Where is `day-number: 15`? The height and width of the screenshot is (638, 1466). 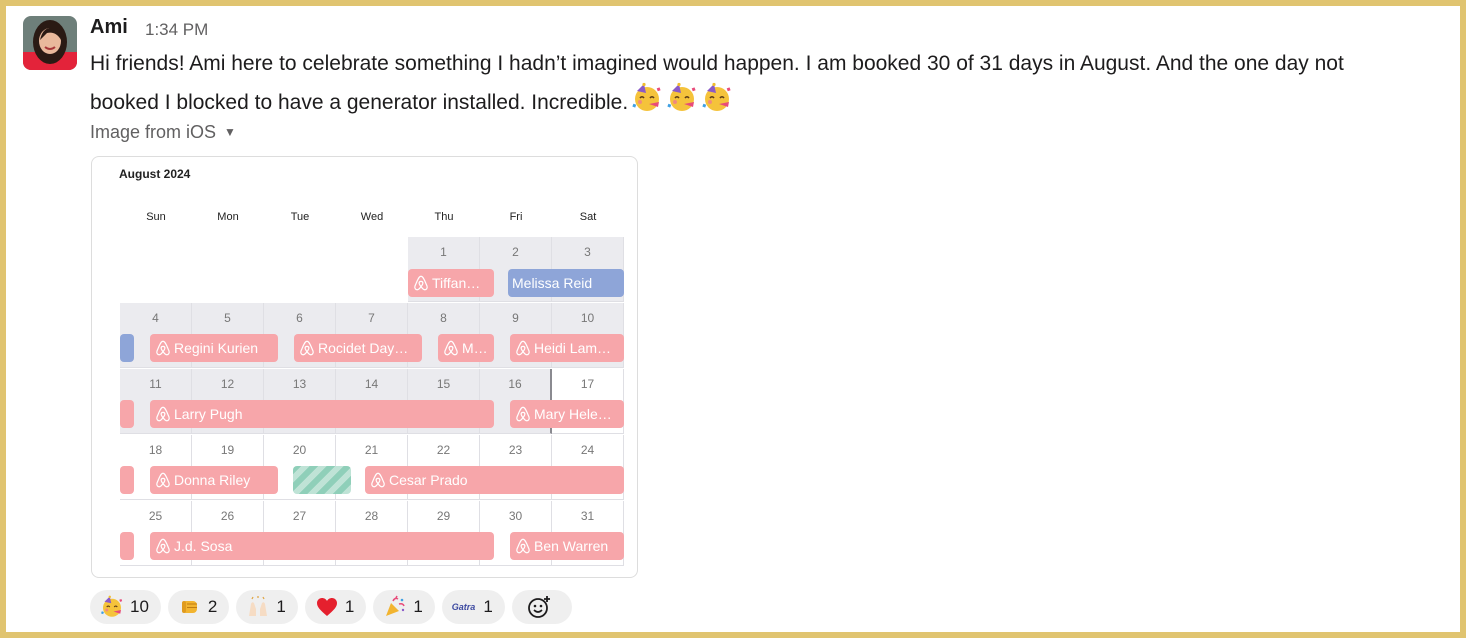 day-number: 15 is located at coordinates (443, 384).